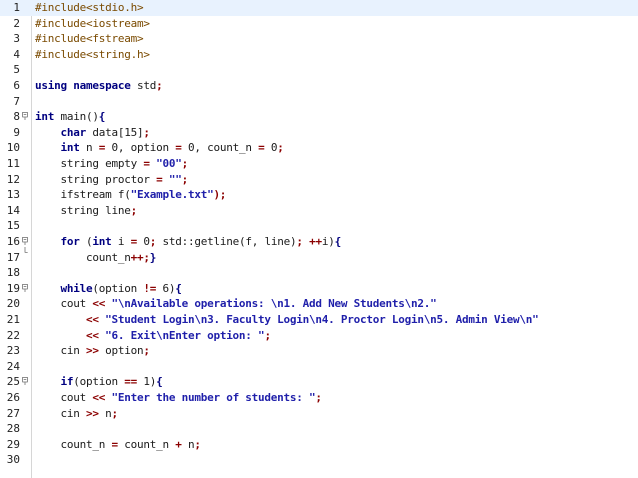 This screenshot has height=478, width=638. I want to click on line-number: 20, so click(13, 304).